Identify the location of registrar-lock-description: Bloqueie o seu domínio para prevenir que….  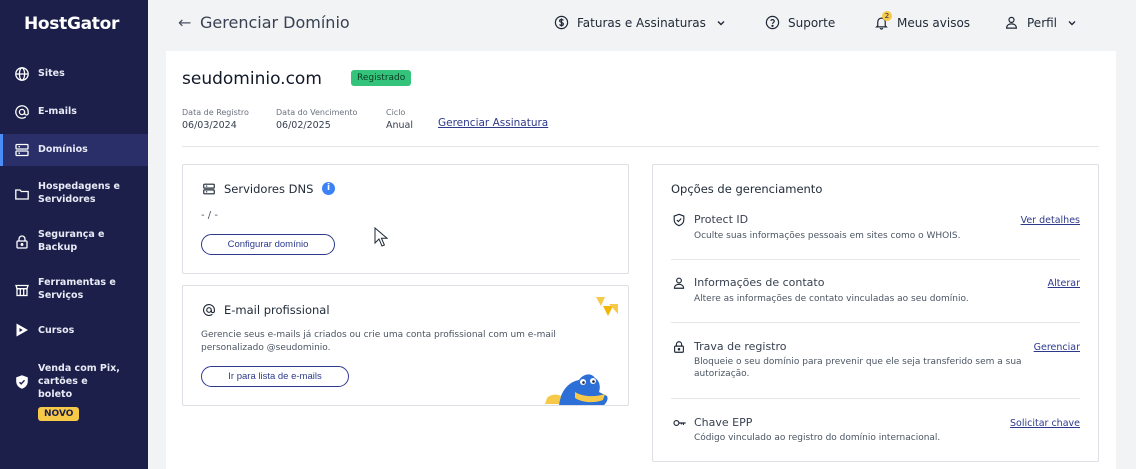
(858, 368).